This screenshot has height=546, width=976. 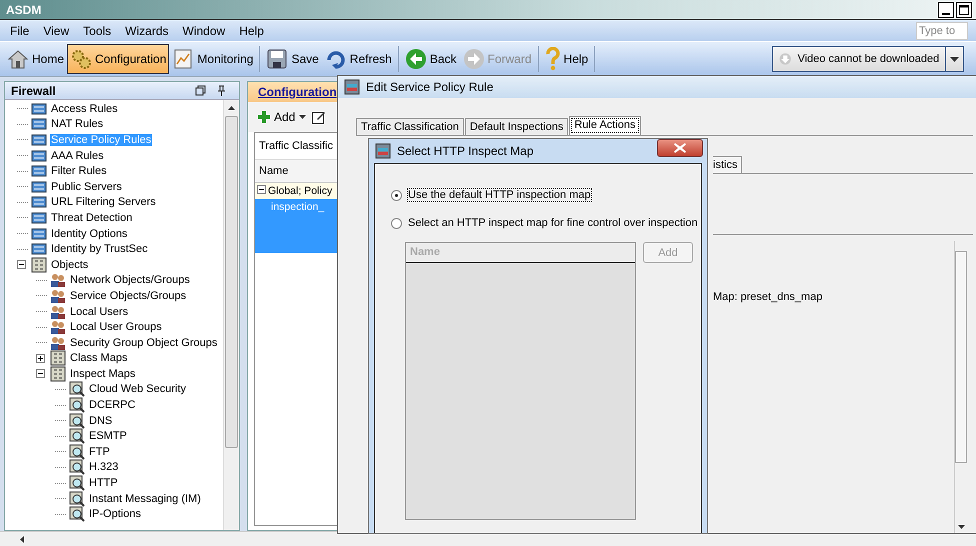 What do you see at coordinates (768, 298) in the screenshot?
I see `detail-text: Map: preset_dns_map` at bounding box center [768, 298].